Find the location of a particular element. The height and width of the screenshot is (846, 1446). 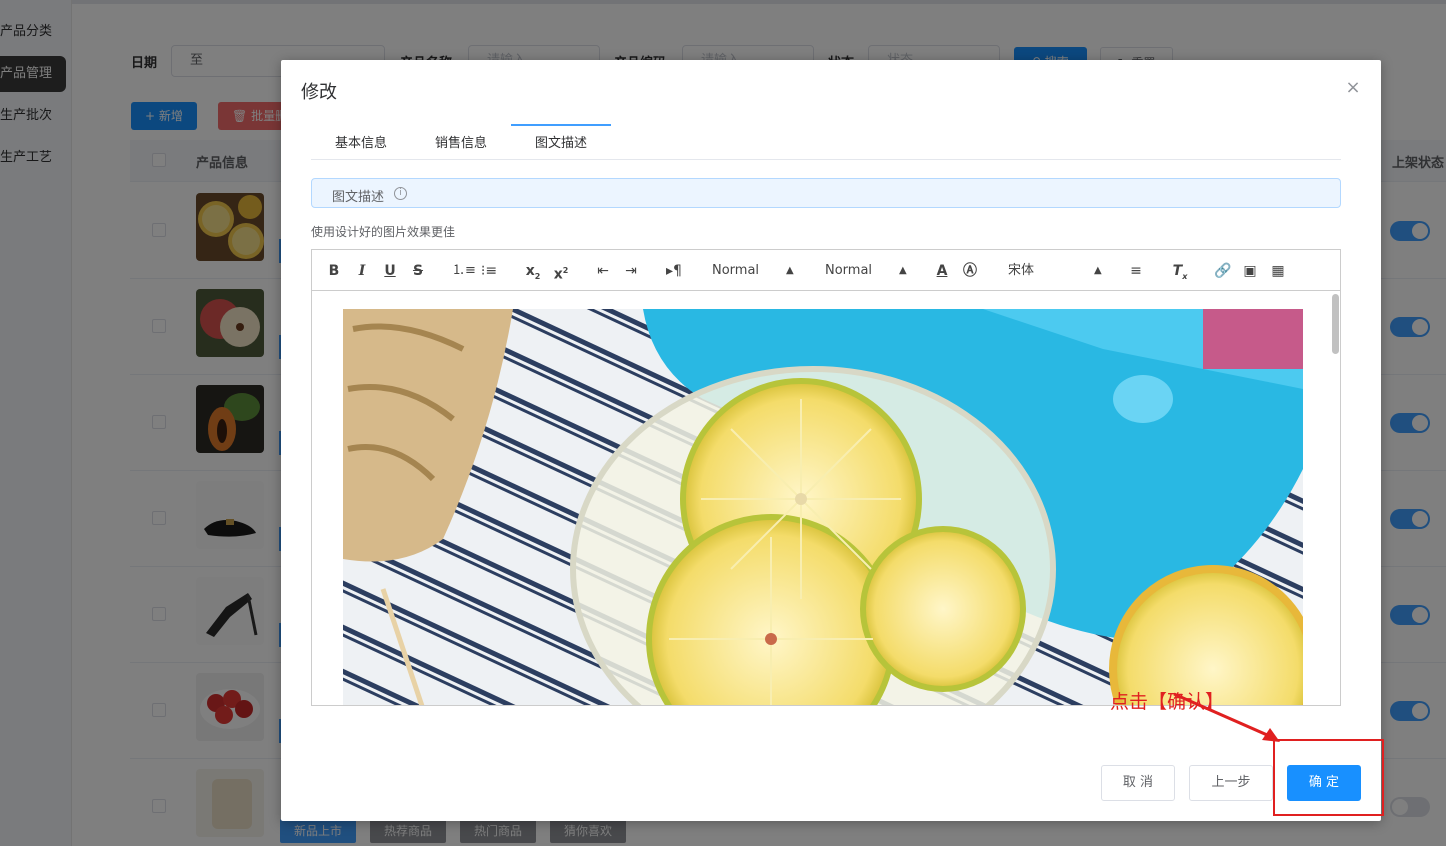

ordered-list-icon: ⒈≡ is located at coordinates (464, 271).